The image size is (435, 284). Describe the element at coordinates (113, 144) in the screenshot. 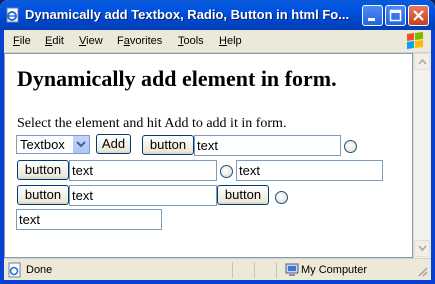

I see `add-button: Add` at that location.